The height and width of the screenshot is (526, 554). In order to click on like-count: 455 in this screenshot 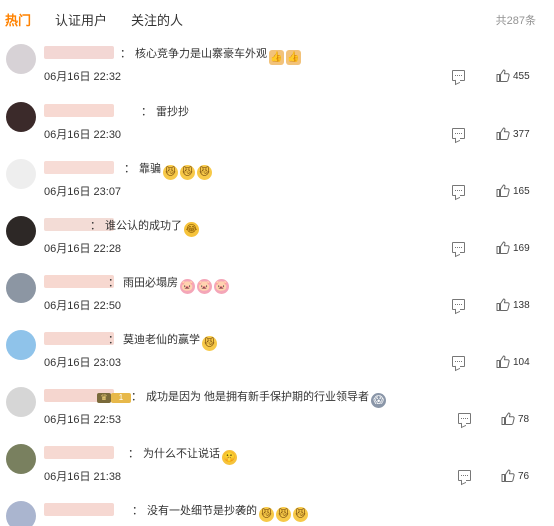, I will do `click(521, 76)`.